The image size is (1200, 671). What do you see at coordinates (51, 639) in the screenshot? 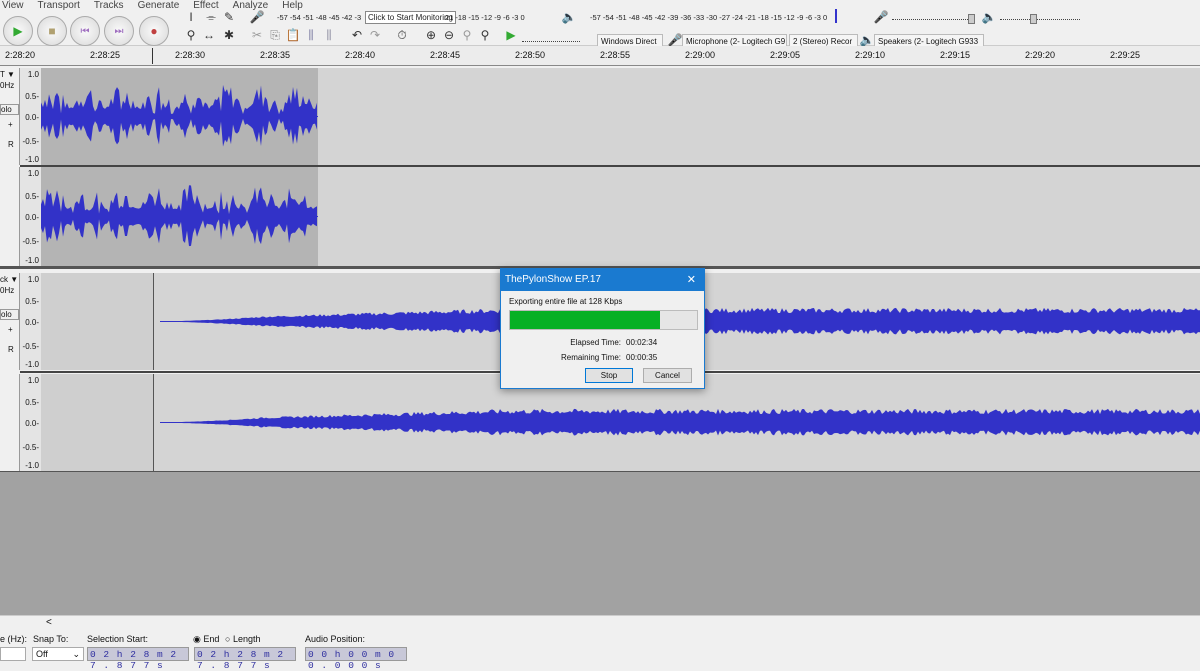
I see `snap-to-label: Snap To:` at bounding box center [51, 639].